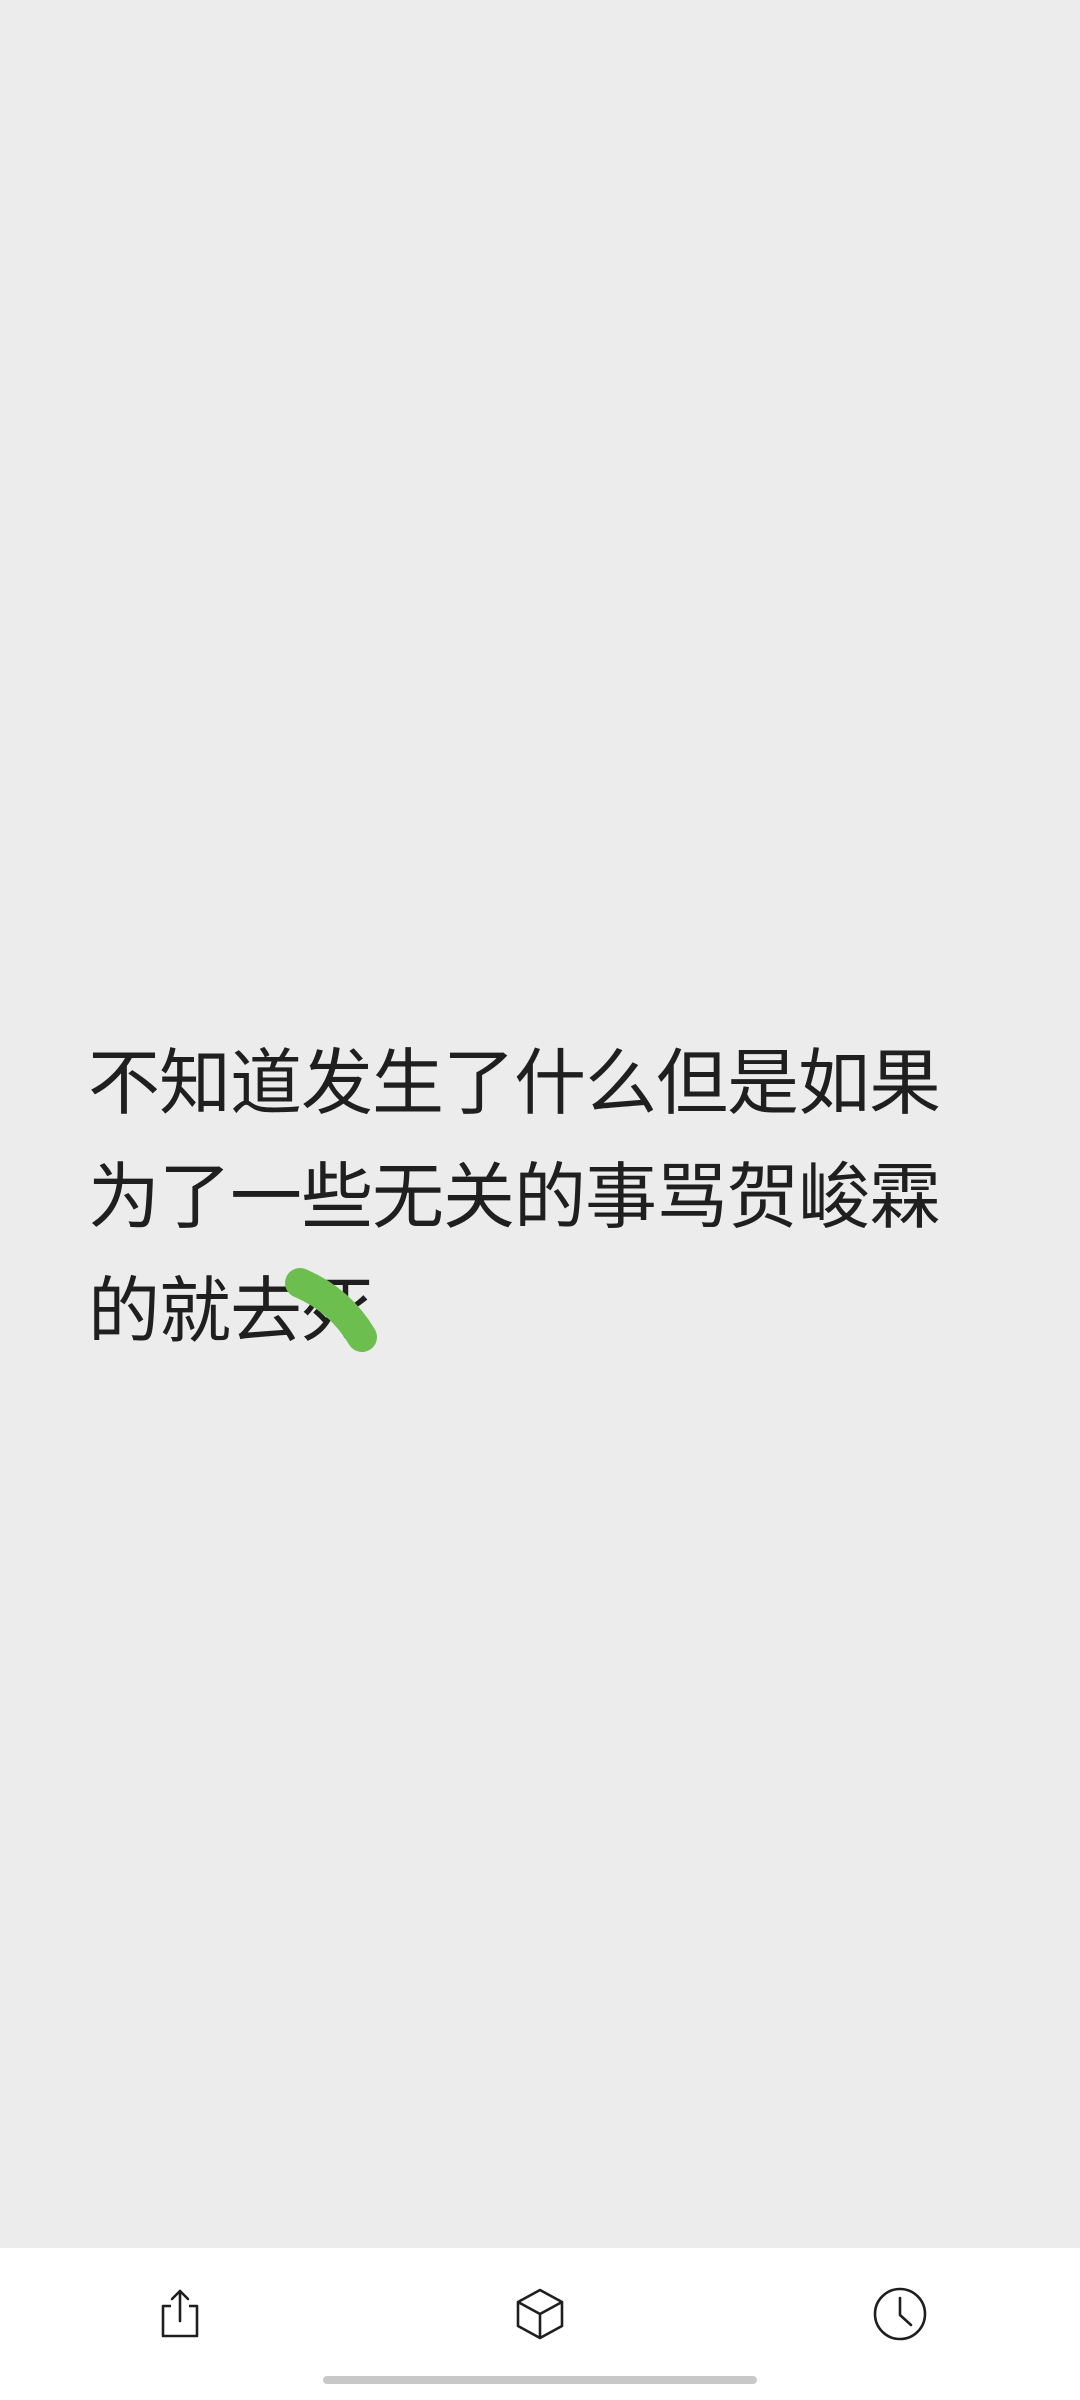 The image size is (1080, 2400). I want to click on clock-icon, so click(900, 2314).